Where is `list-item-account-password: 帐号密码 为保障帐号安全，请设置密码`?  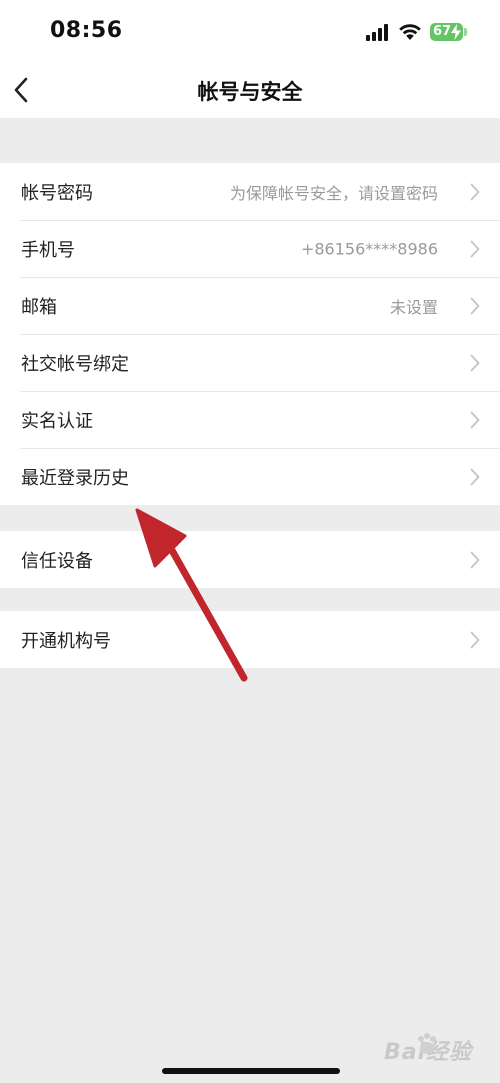 list-item-account-password: 帐号密码 为保障帐号安全，请设置密码 is located at coordinates (250, 191).